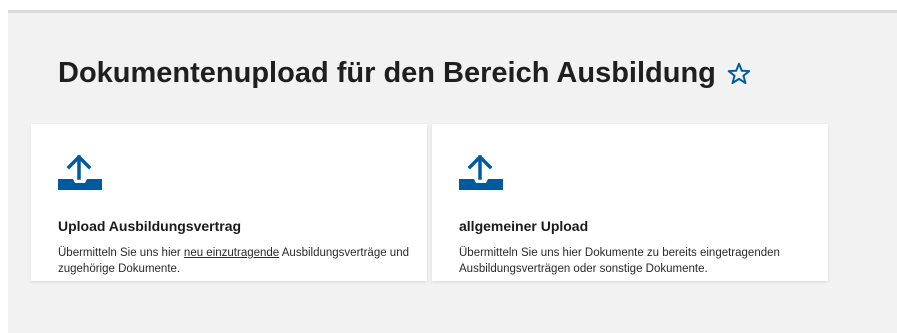 The height and width of the screenshot is (333, 897). I want to click on card-description-text: Übermitteln Sie uns hier, so click(121, 253).